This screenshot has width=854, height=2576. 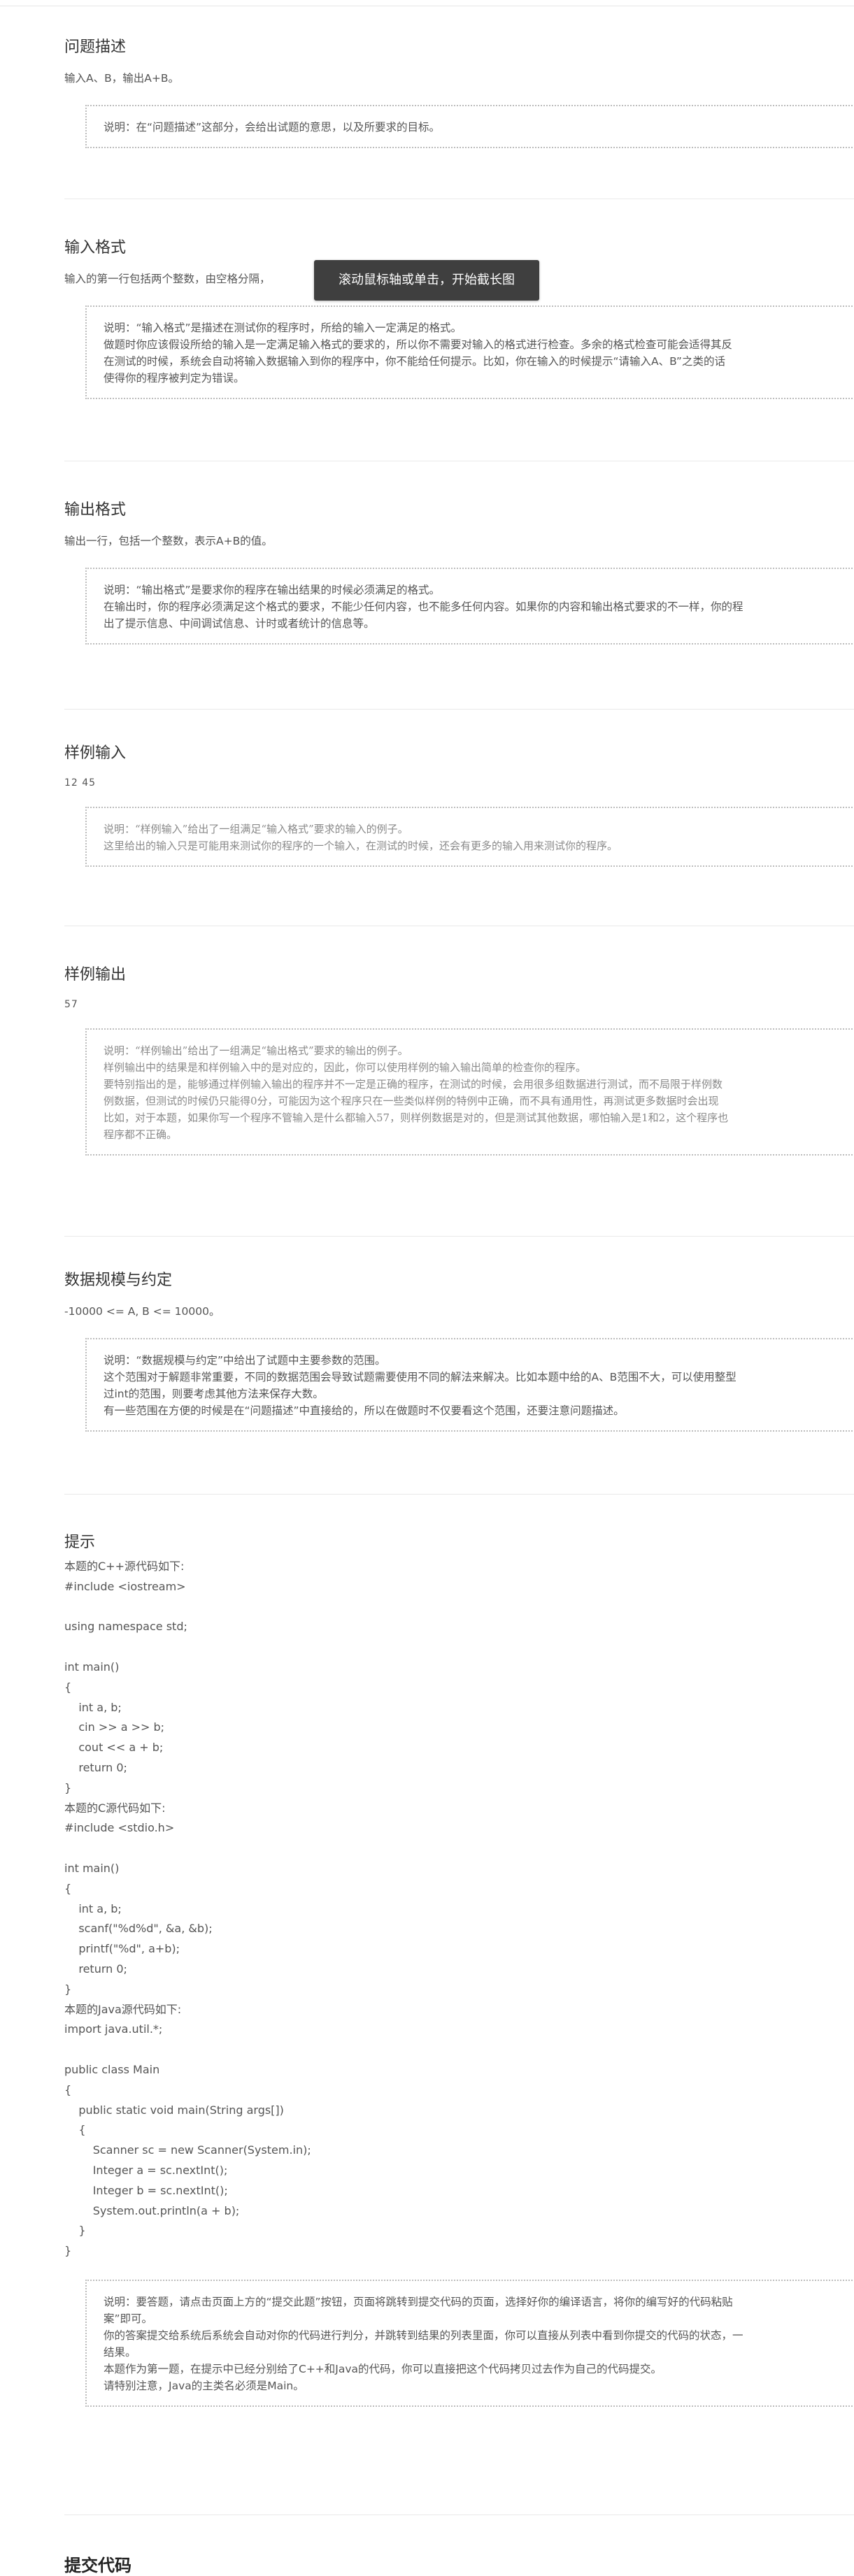 I want to click on code-line: #include <iostream>, so click(x=125, y=1586).